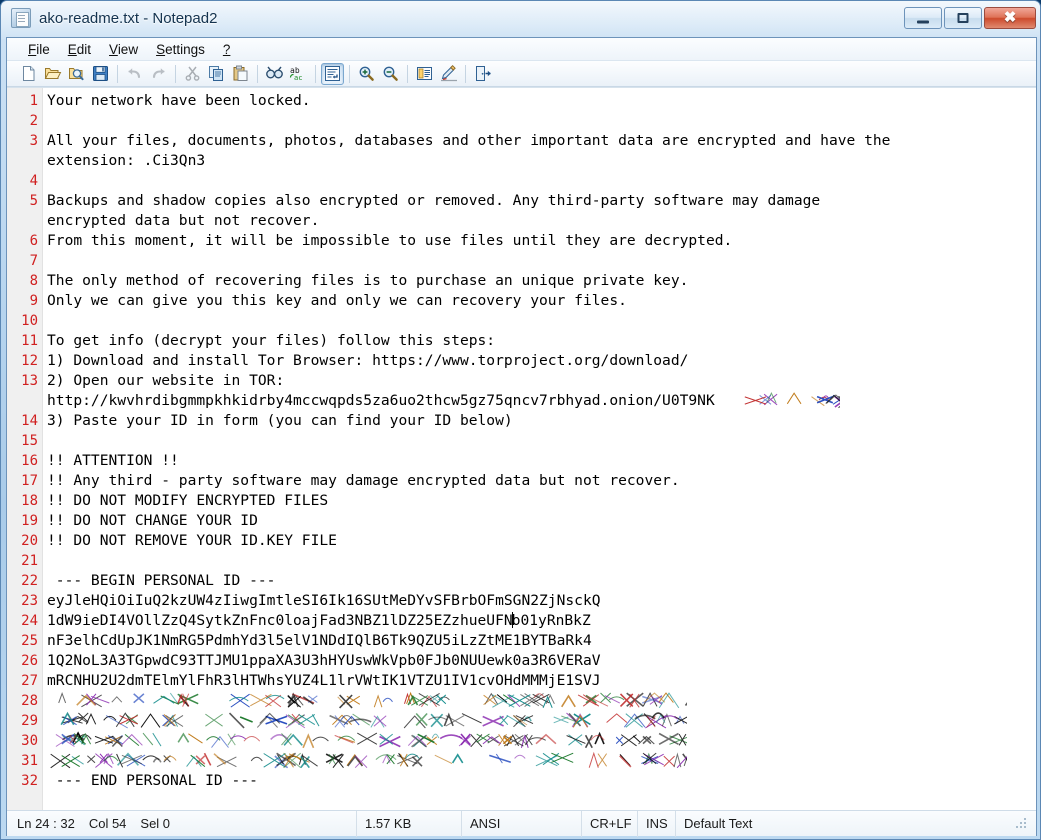  I want to click on status-encoding: ANSI, so click(522, 823).